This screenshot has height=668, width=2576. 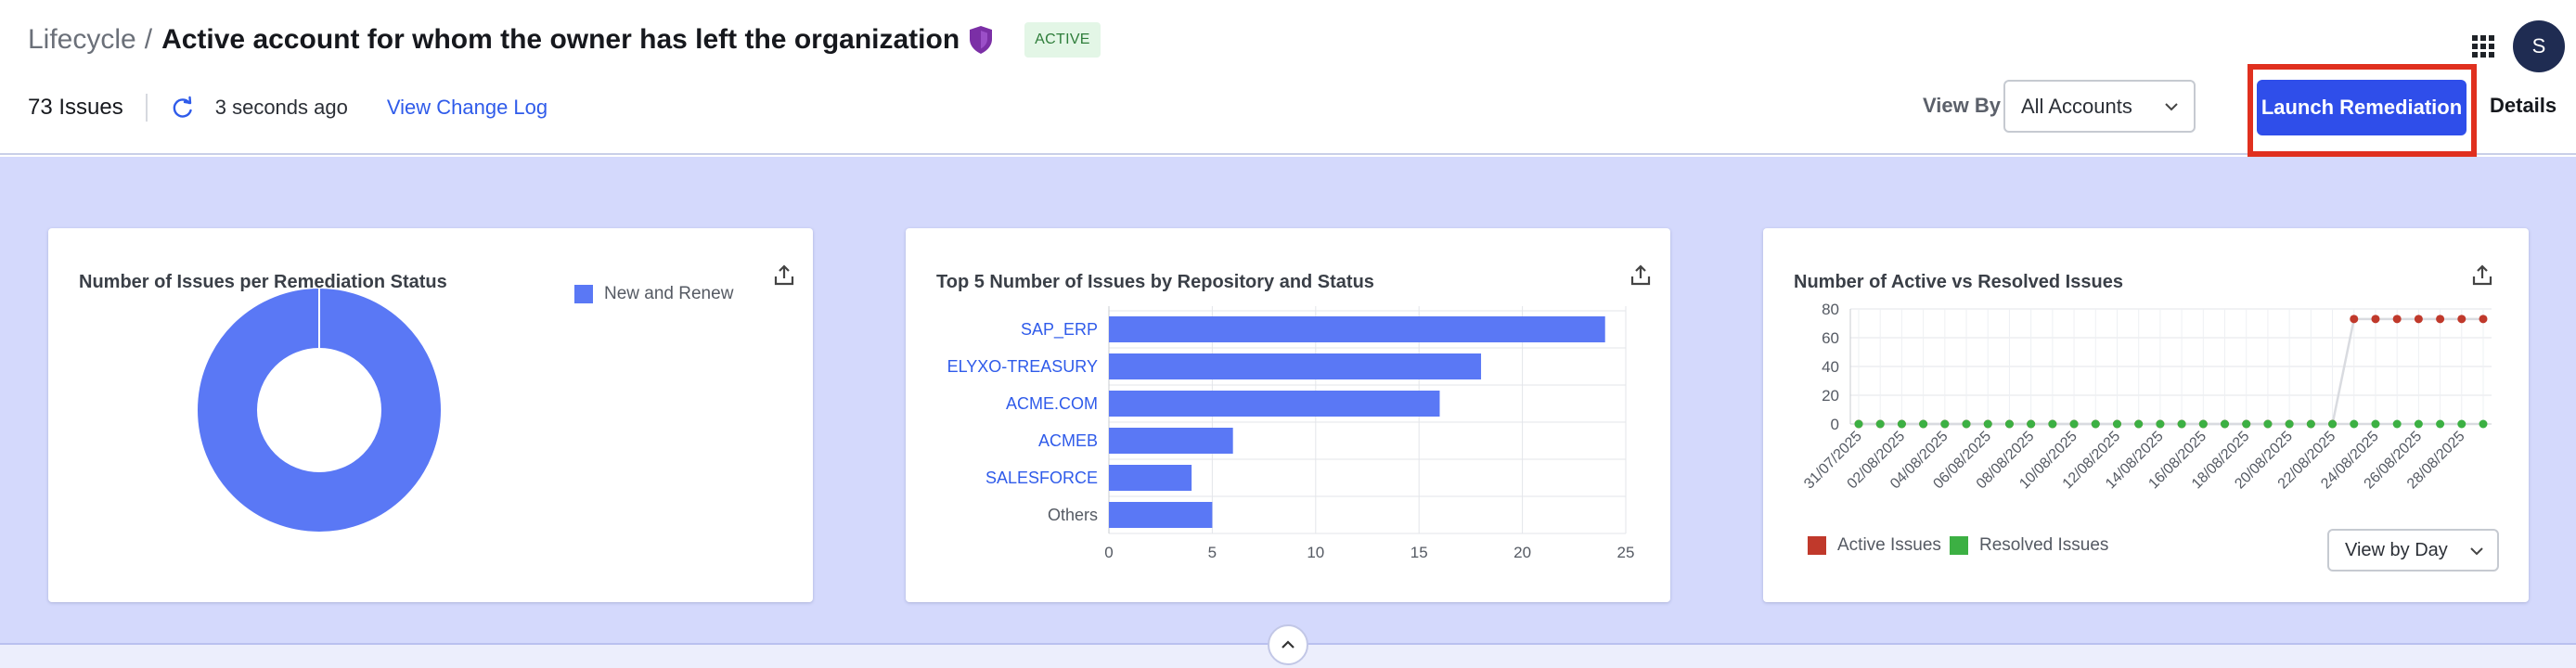 I want to click on avatar: S, so click(x=2539, y=46).